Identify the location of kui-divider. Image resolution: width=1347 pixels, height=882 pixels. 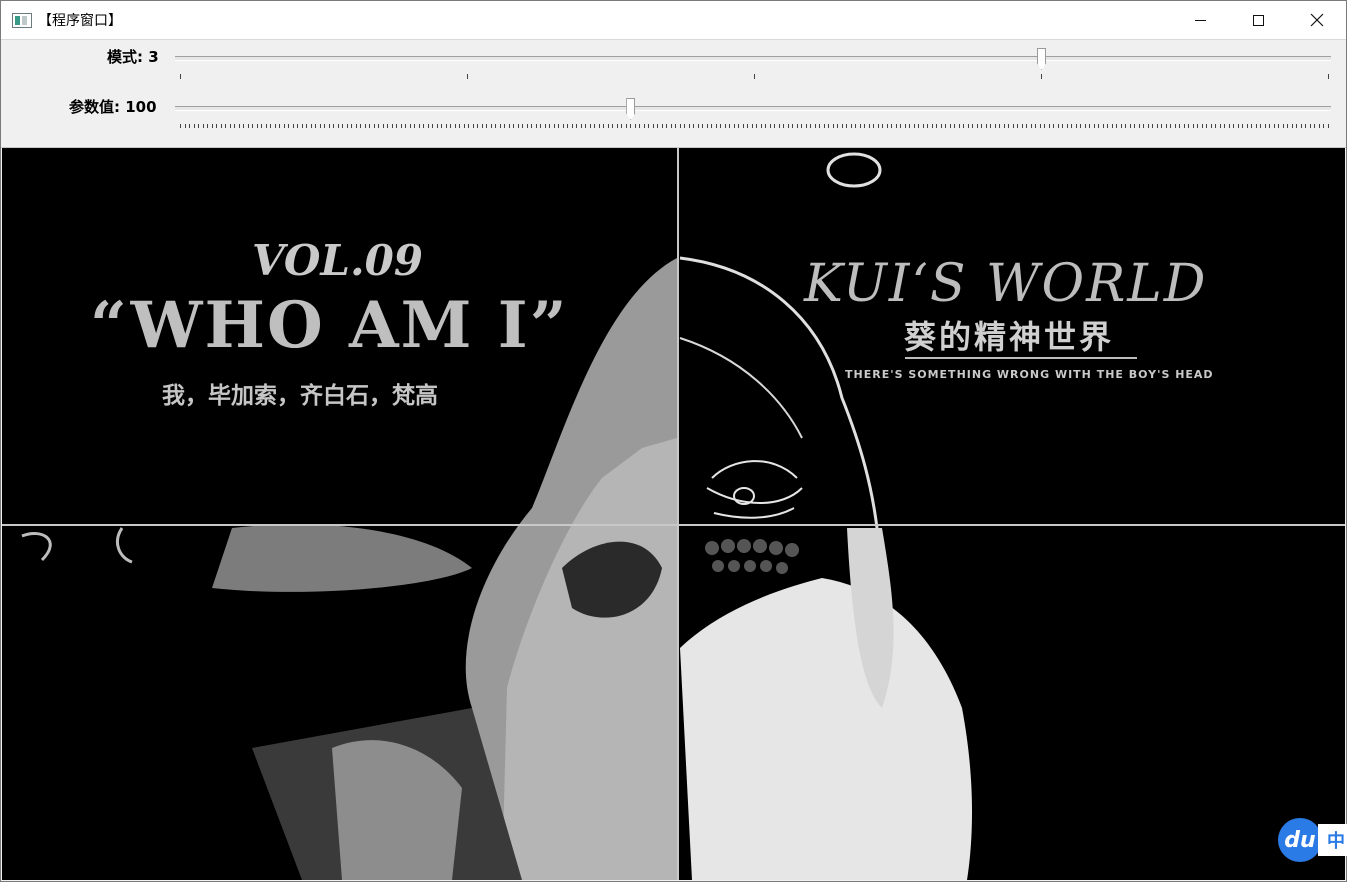
(1021, 358).